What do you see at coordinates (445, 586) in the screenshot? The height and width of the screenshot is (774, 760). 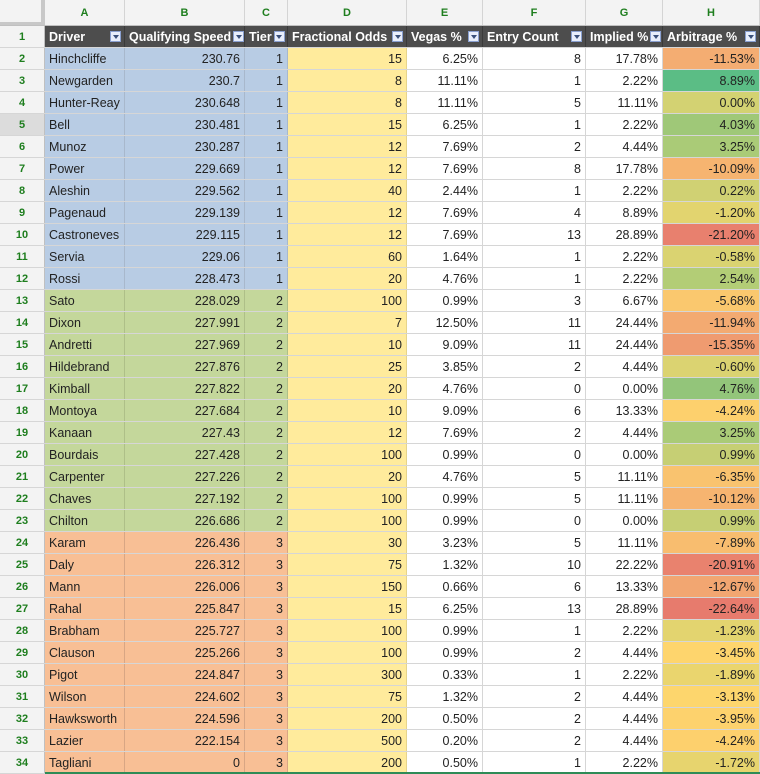 I see `cell-vegas-pct: 0.66%` at bounding box center [445, 586].